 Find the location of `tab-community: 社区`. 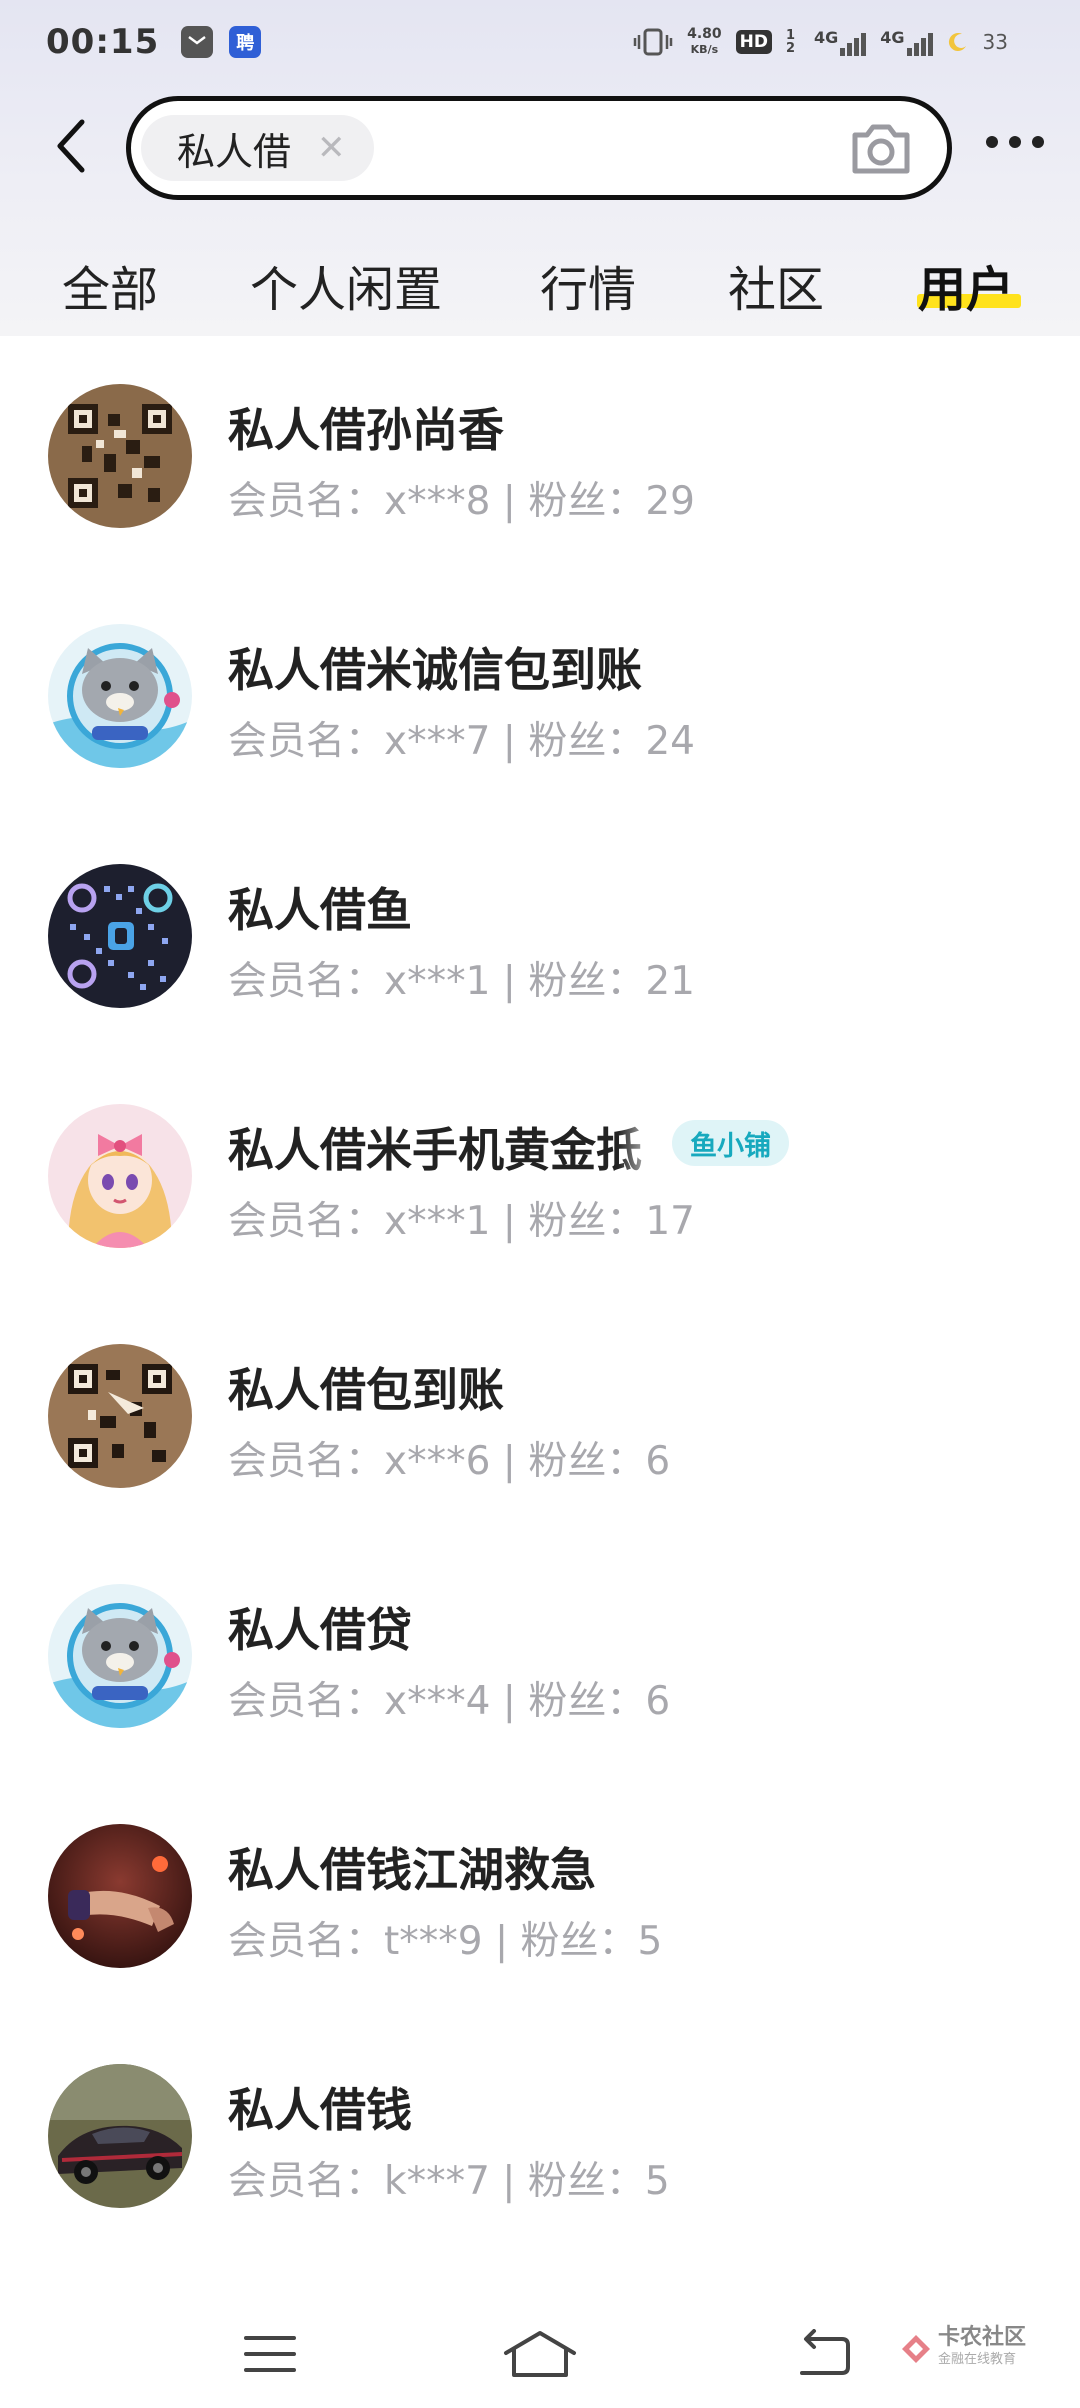

tab-community: 社区 is located at coordinates (776, 285).